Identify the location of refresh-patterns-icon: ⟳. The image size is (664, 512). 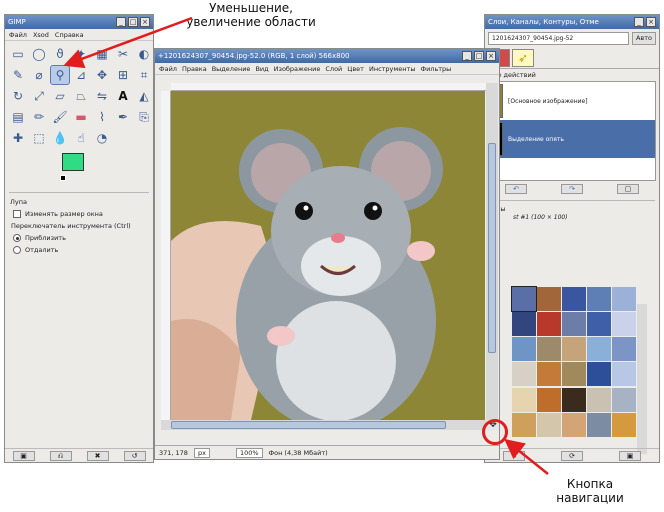
(572, 455).